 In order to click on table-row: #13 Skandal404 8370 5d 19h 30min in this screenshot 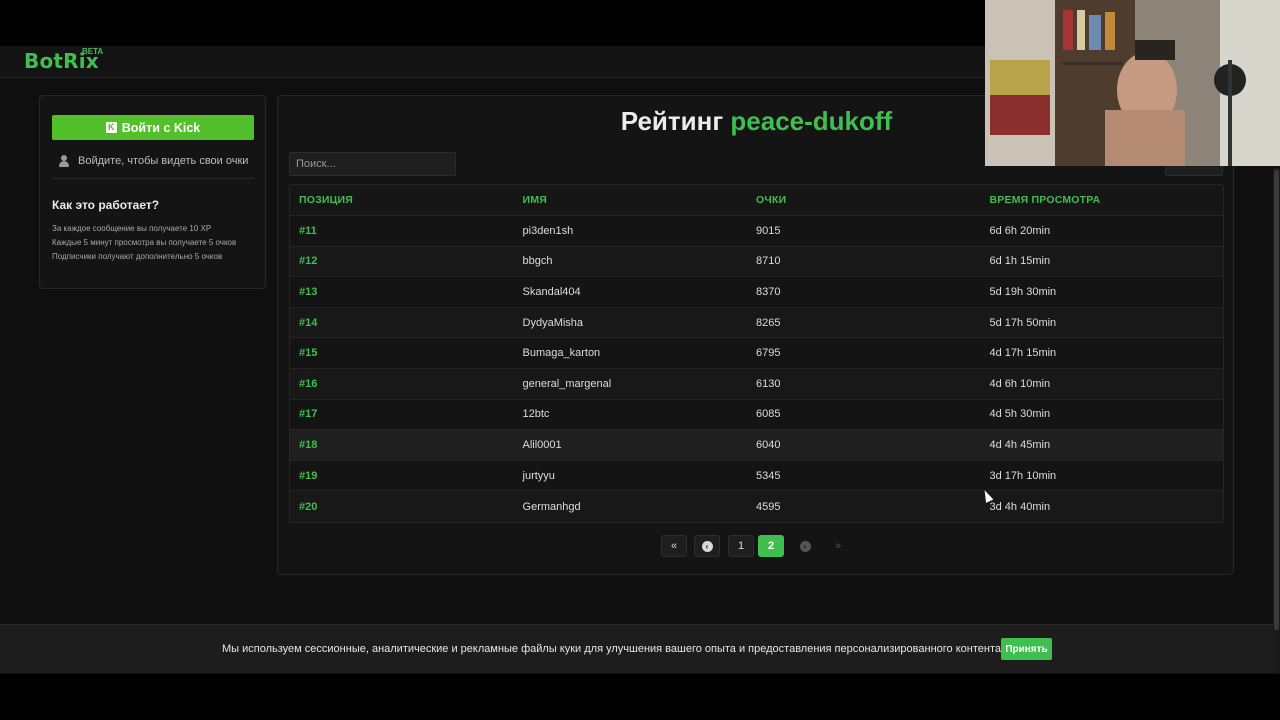, I will do `click(756, 292)`.